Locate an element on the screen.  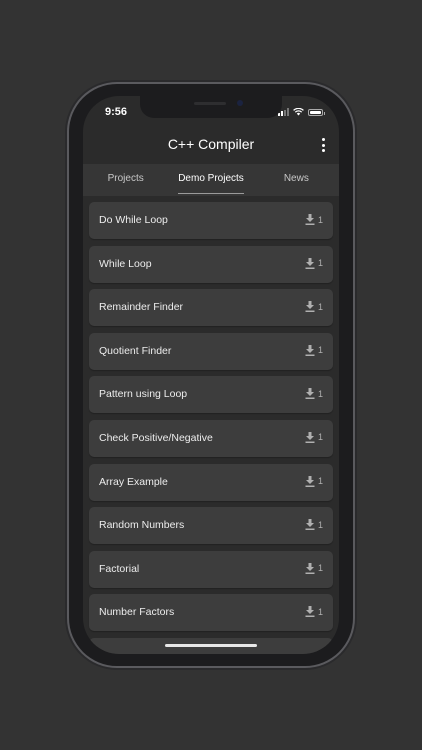
home-indicator is located at coordinates (211, 645).